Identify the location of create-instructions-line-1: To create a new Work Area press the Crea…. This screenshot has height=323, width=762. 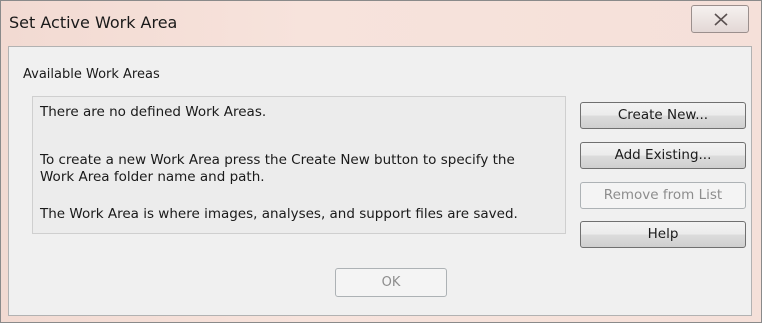
(277, 160).